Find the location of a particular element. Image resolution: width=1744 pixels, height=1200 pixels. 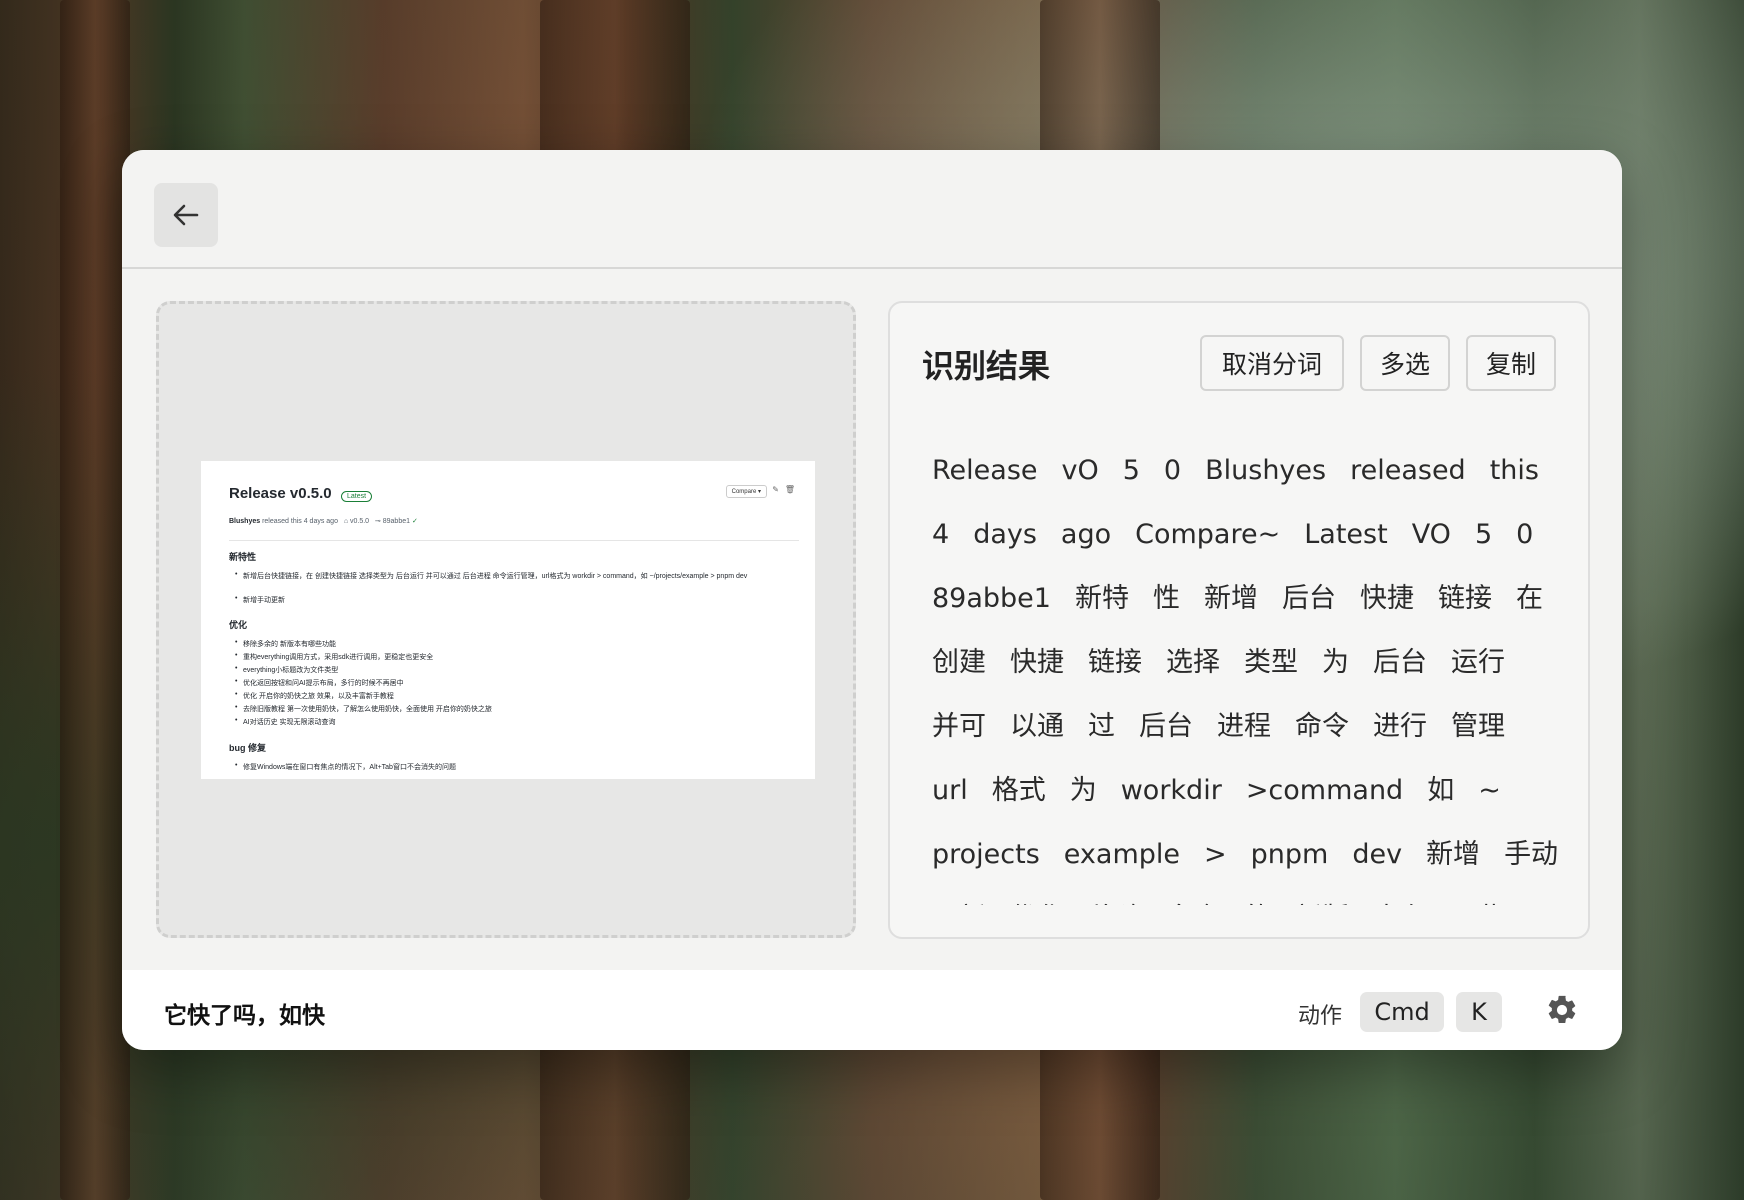

token-chip: 优化 is located at coordinates (1037, 896).